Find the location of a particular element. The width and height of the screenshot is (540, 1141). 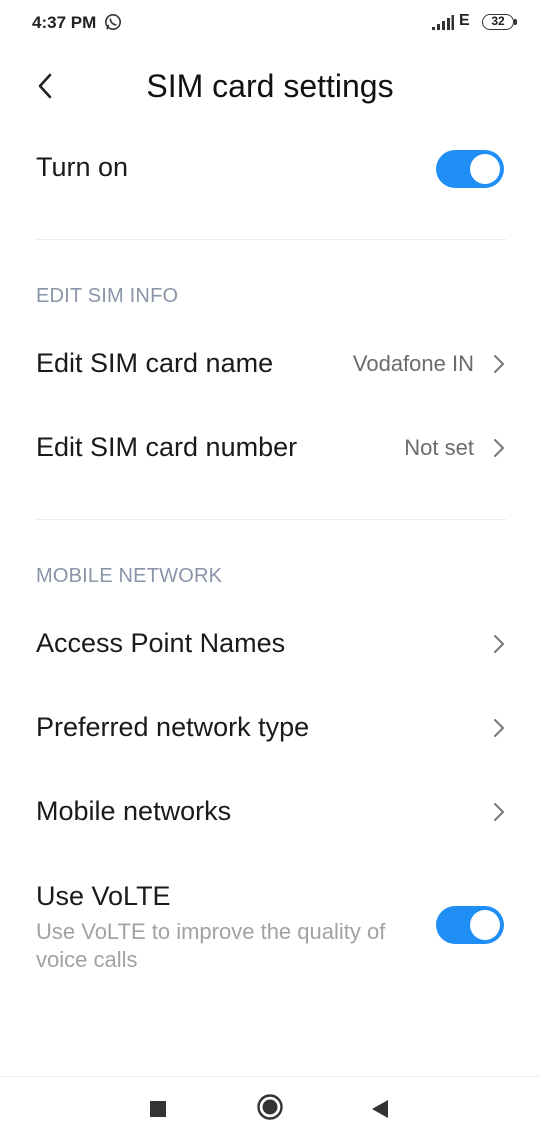

section-header-edit-sim-info: EDIT SIM INFO is located at coordinates (107, 296).